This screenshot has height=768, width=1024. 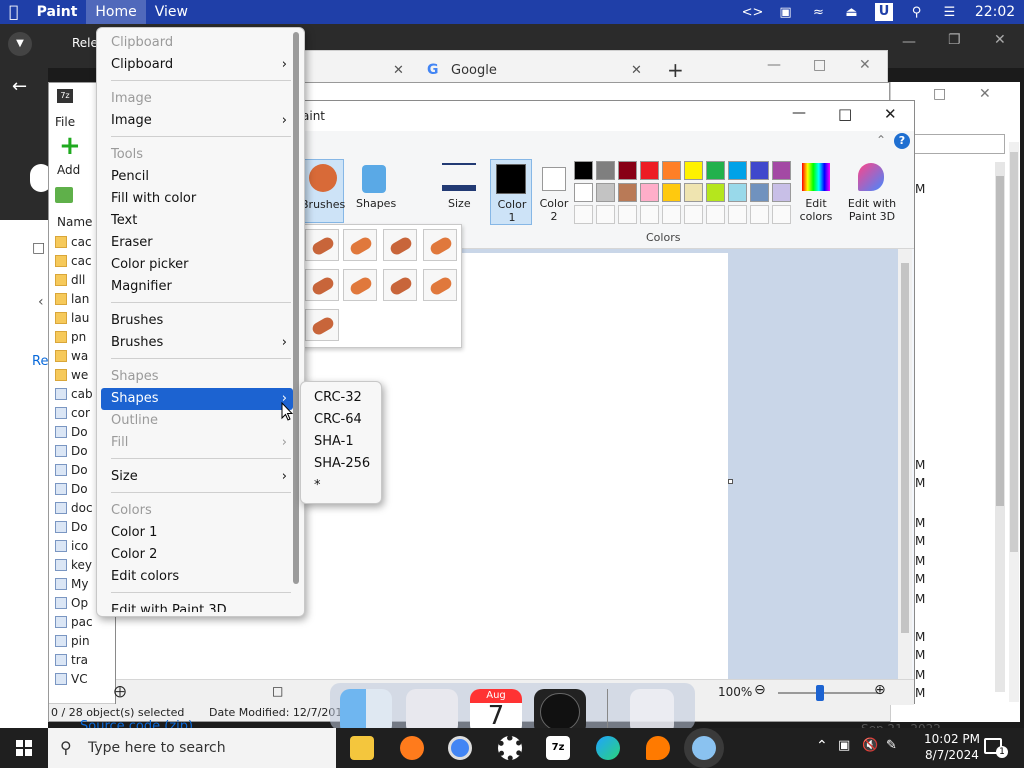 I want to click on google-tab-close-icon: ✕, so click(x=636, y=70).